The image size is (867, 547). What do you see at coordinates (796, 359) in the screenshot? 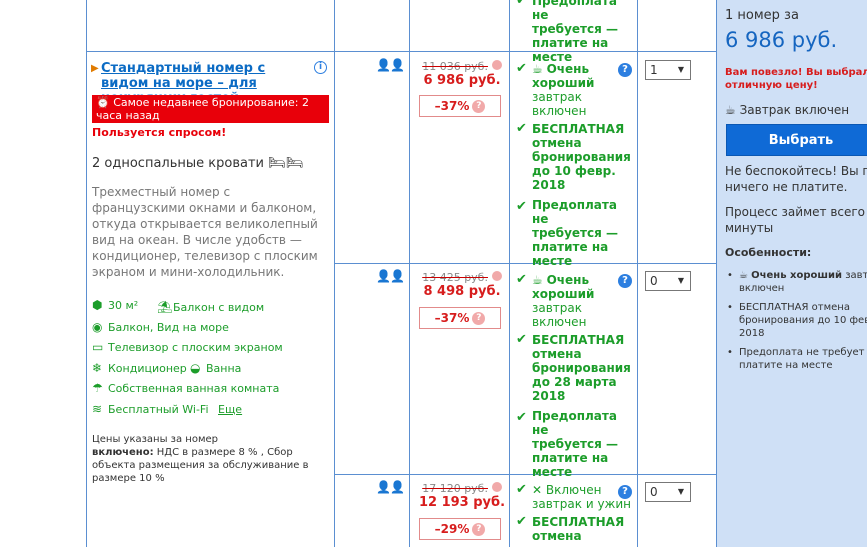
I see `feature-item: • Предоплата не требует платите на месте` at bounding box center [796, 359].